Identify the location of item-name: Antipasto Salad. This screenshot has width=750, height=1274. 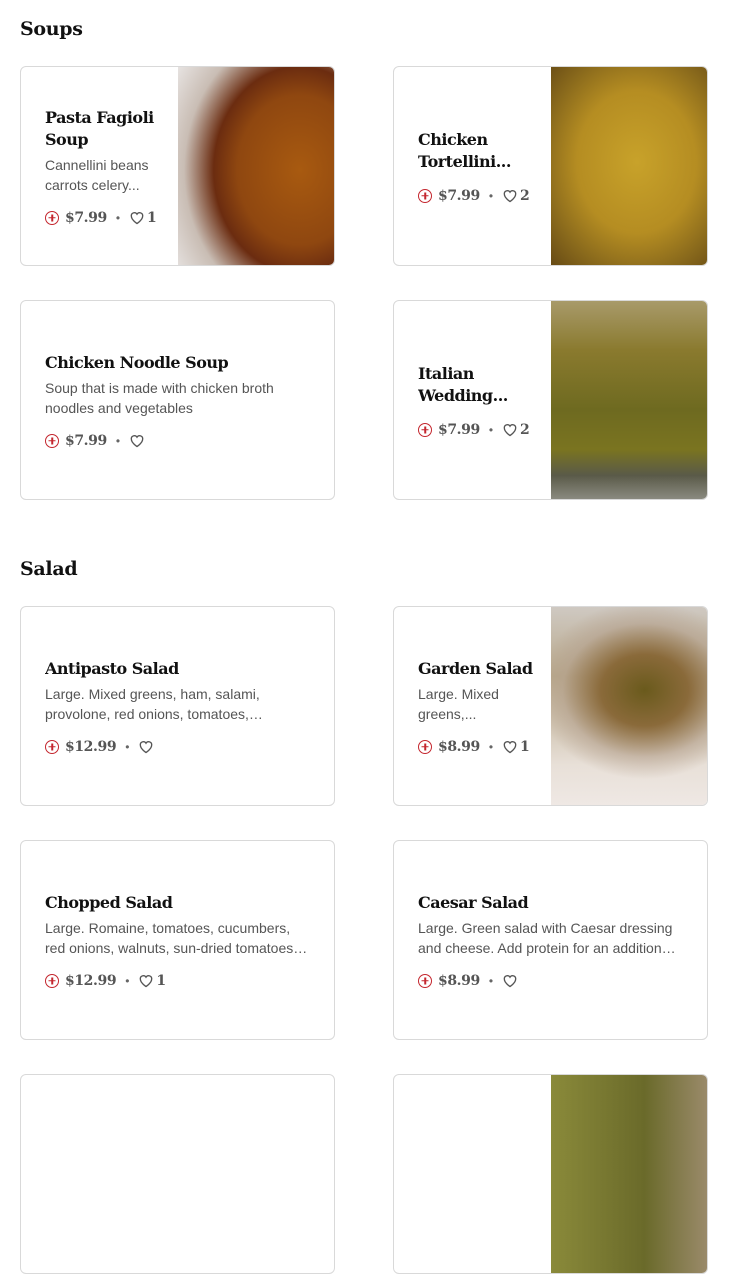
(112, 668).